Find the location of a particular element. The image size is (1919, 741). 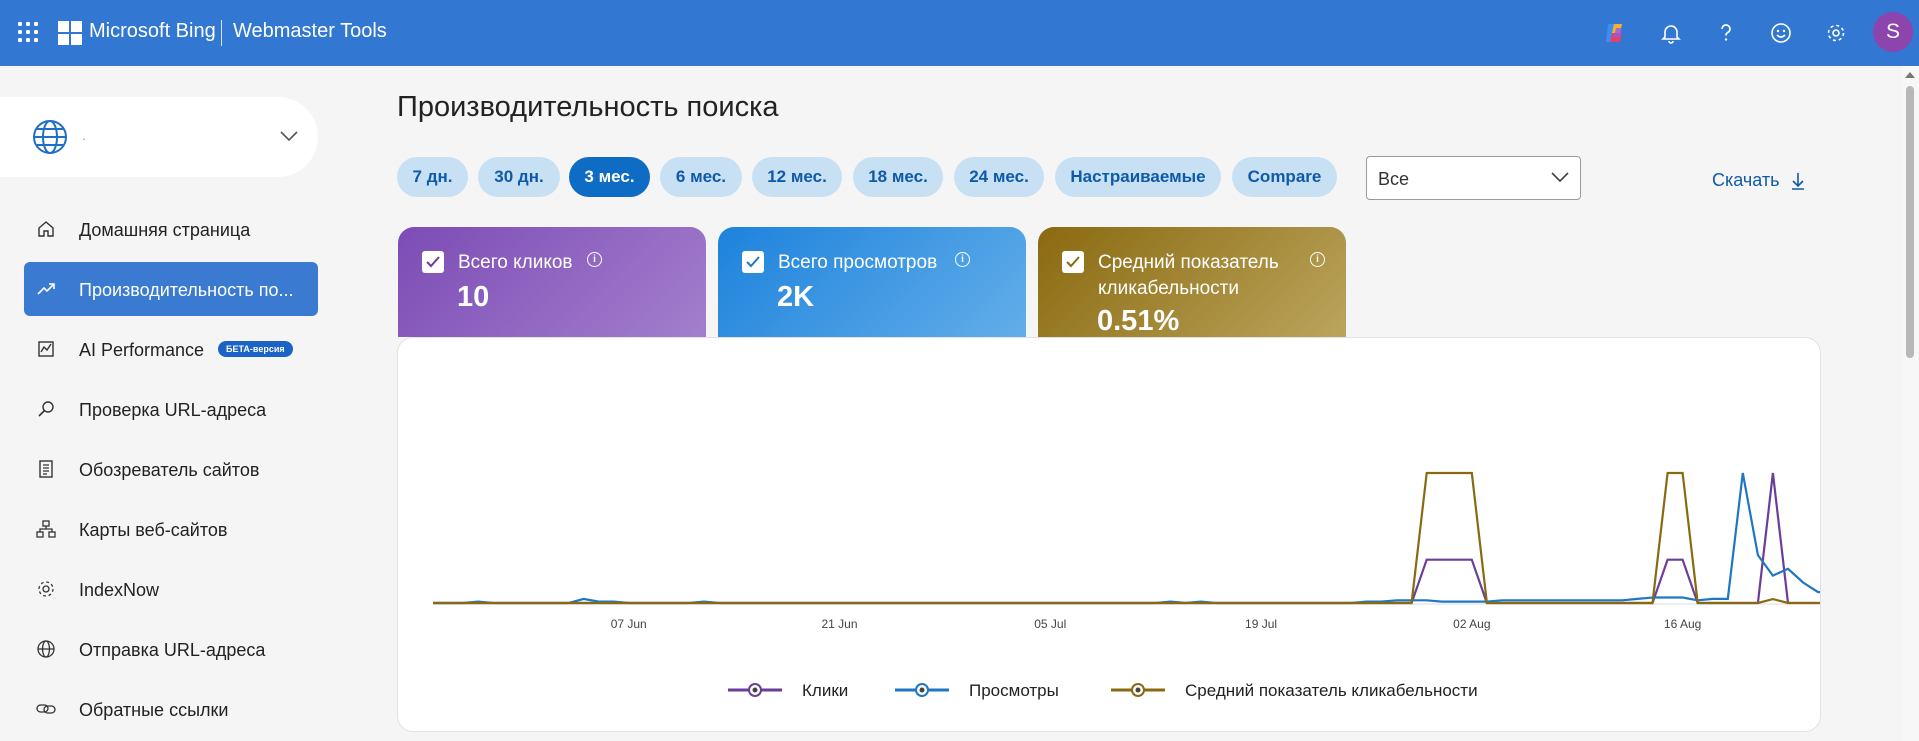

range-compare: Compare is located at coordinates (1284, 177).